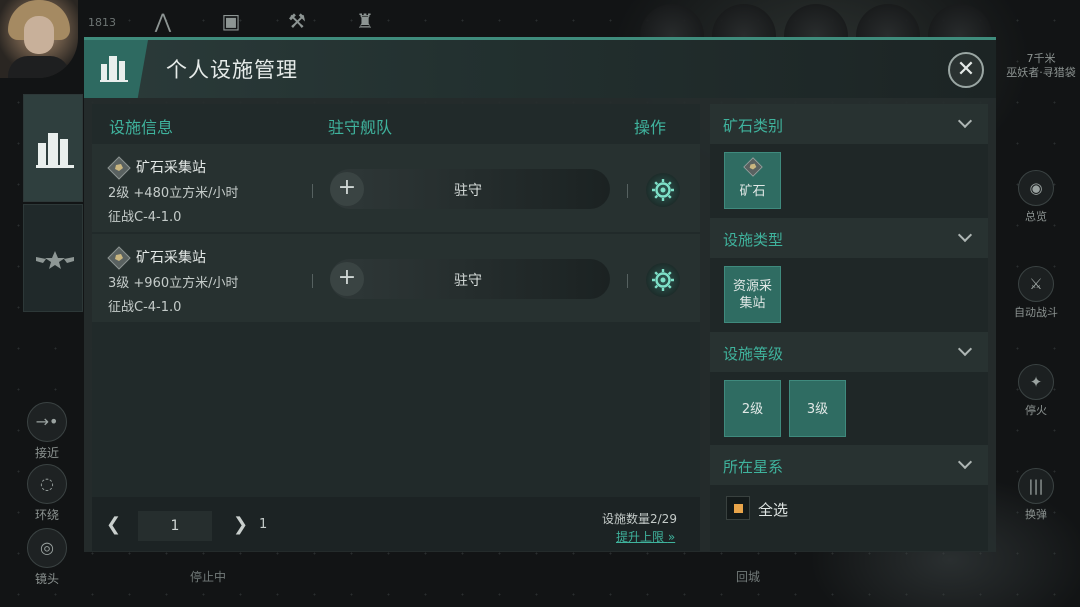 The image size is (1080, 607). What do you see at coordinates (540, 69) in the screenshot?
I see `dialog-header: 个人设施管理` at bounding box center [540, 69].